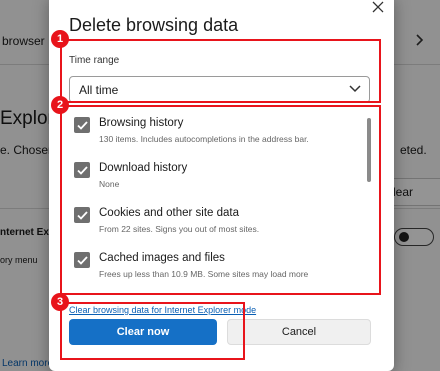  I want to click on annotation-badge-1: 1, so click(60, 39).